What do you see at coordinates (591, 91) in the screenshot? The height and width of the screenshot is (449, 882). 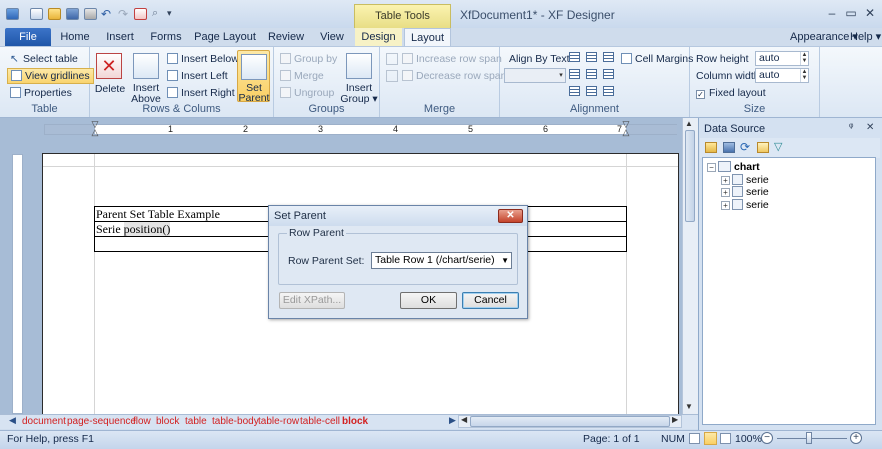 I see `align-bottom-center-icon` at bounding box center [591, 91].